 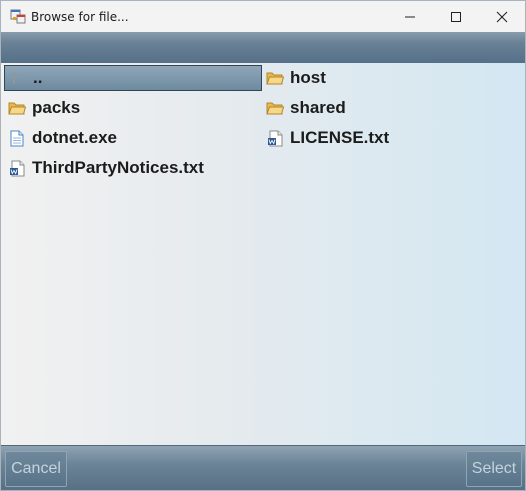 I want to click on close-icon, so click(x=502, y=16).